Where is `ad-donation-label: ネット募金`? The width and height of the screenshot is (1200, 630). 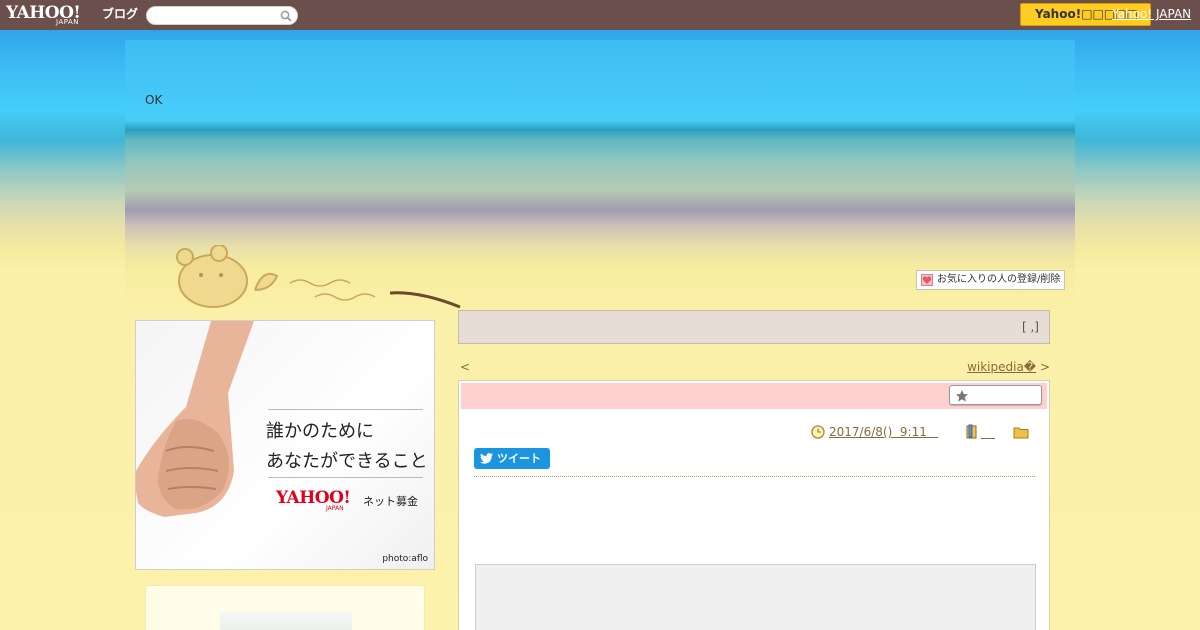
ad-donation-label: ネット募金 is located at coordinates (390, 501).